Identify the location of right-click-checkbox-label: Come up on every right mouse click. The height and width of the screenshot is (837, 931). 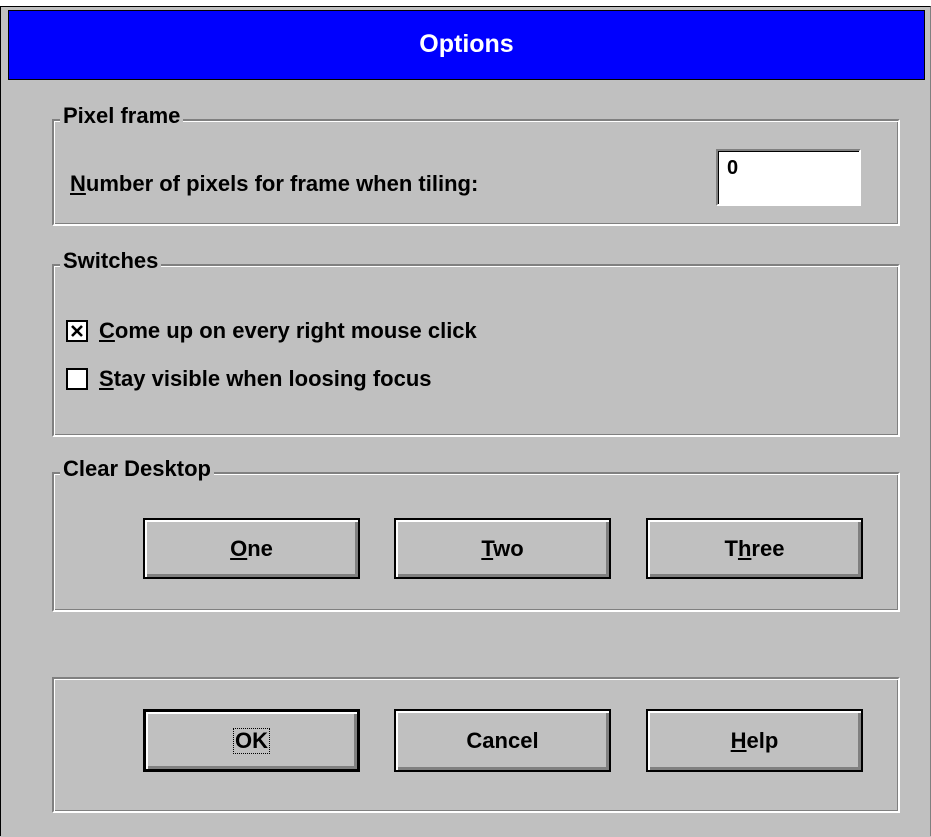
(288, 331).